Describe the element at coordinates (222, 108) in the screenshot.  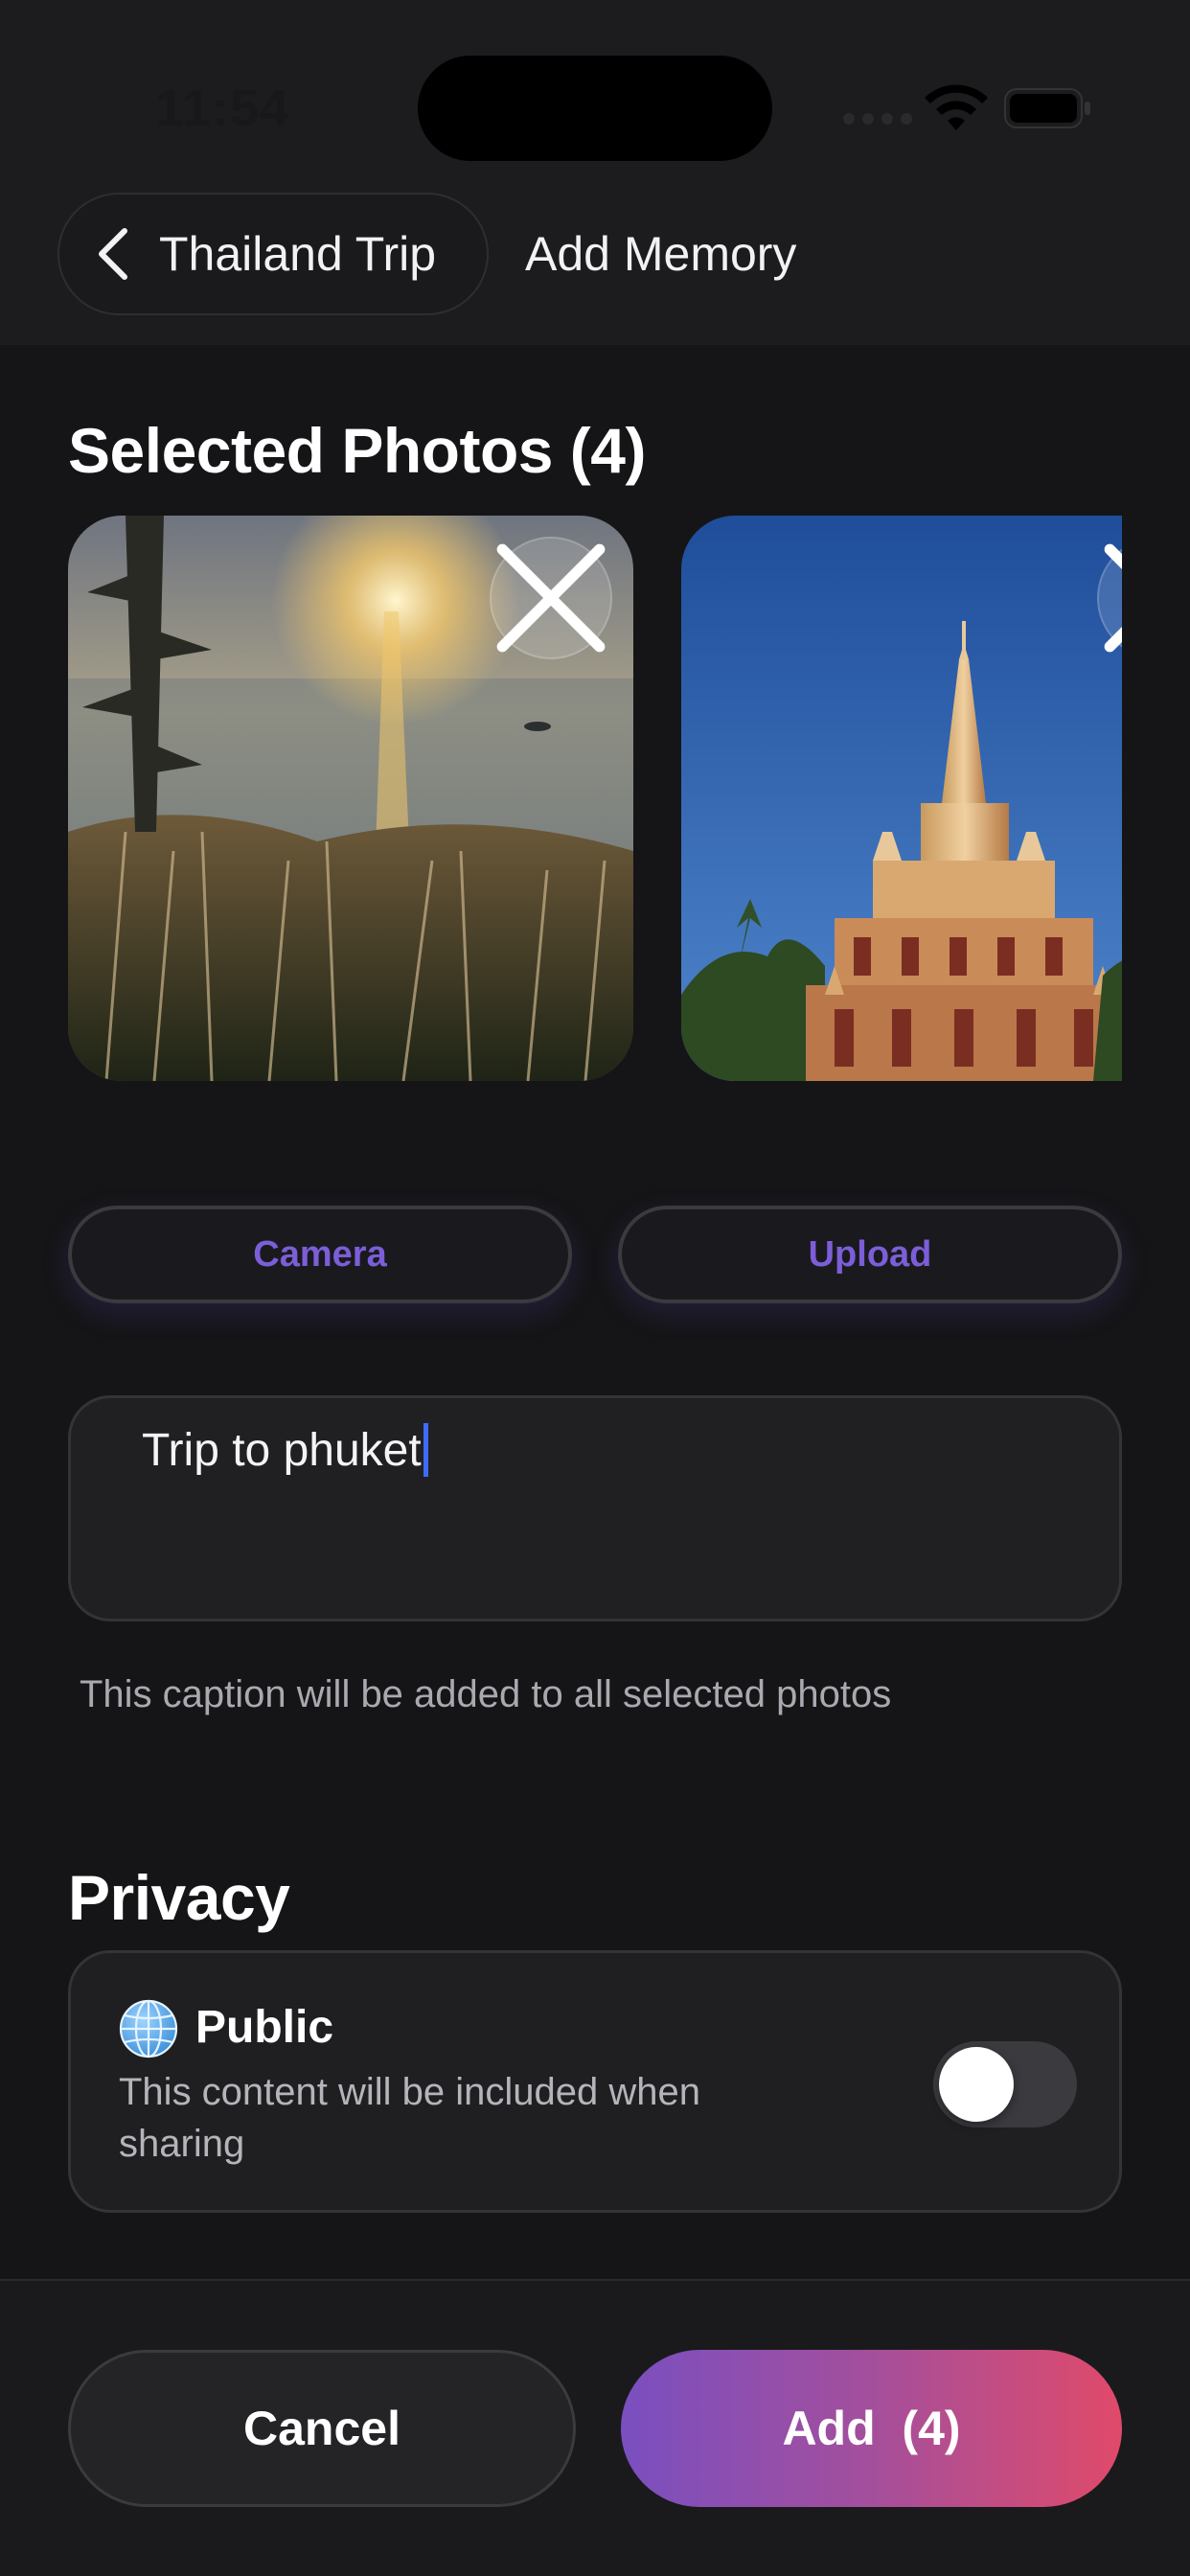
I see `status-time: 11:54` at that location.